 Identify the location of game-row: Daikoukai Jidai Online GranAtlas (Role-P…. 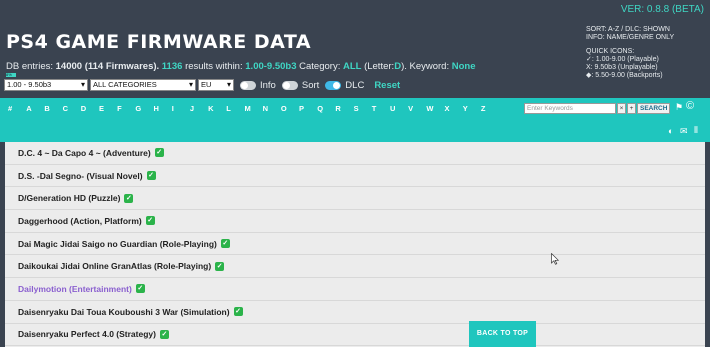
(355, 267).